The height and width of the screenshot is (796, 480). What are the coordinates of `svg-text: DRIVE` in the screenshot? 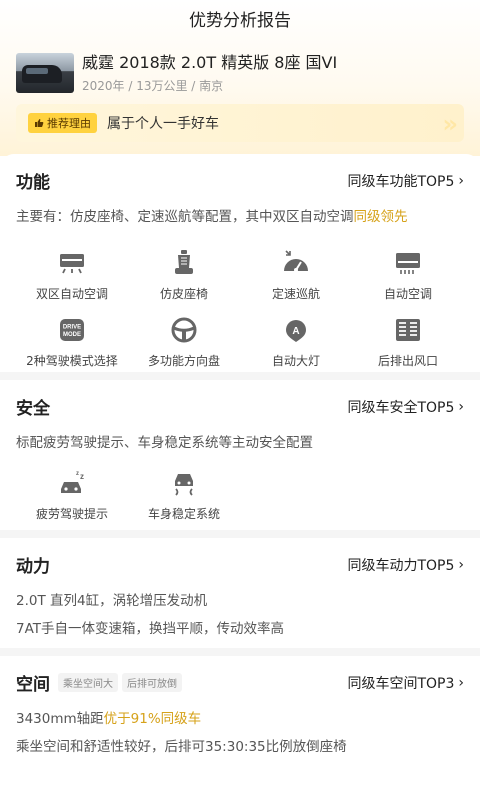 It's located at (72, 328).